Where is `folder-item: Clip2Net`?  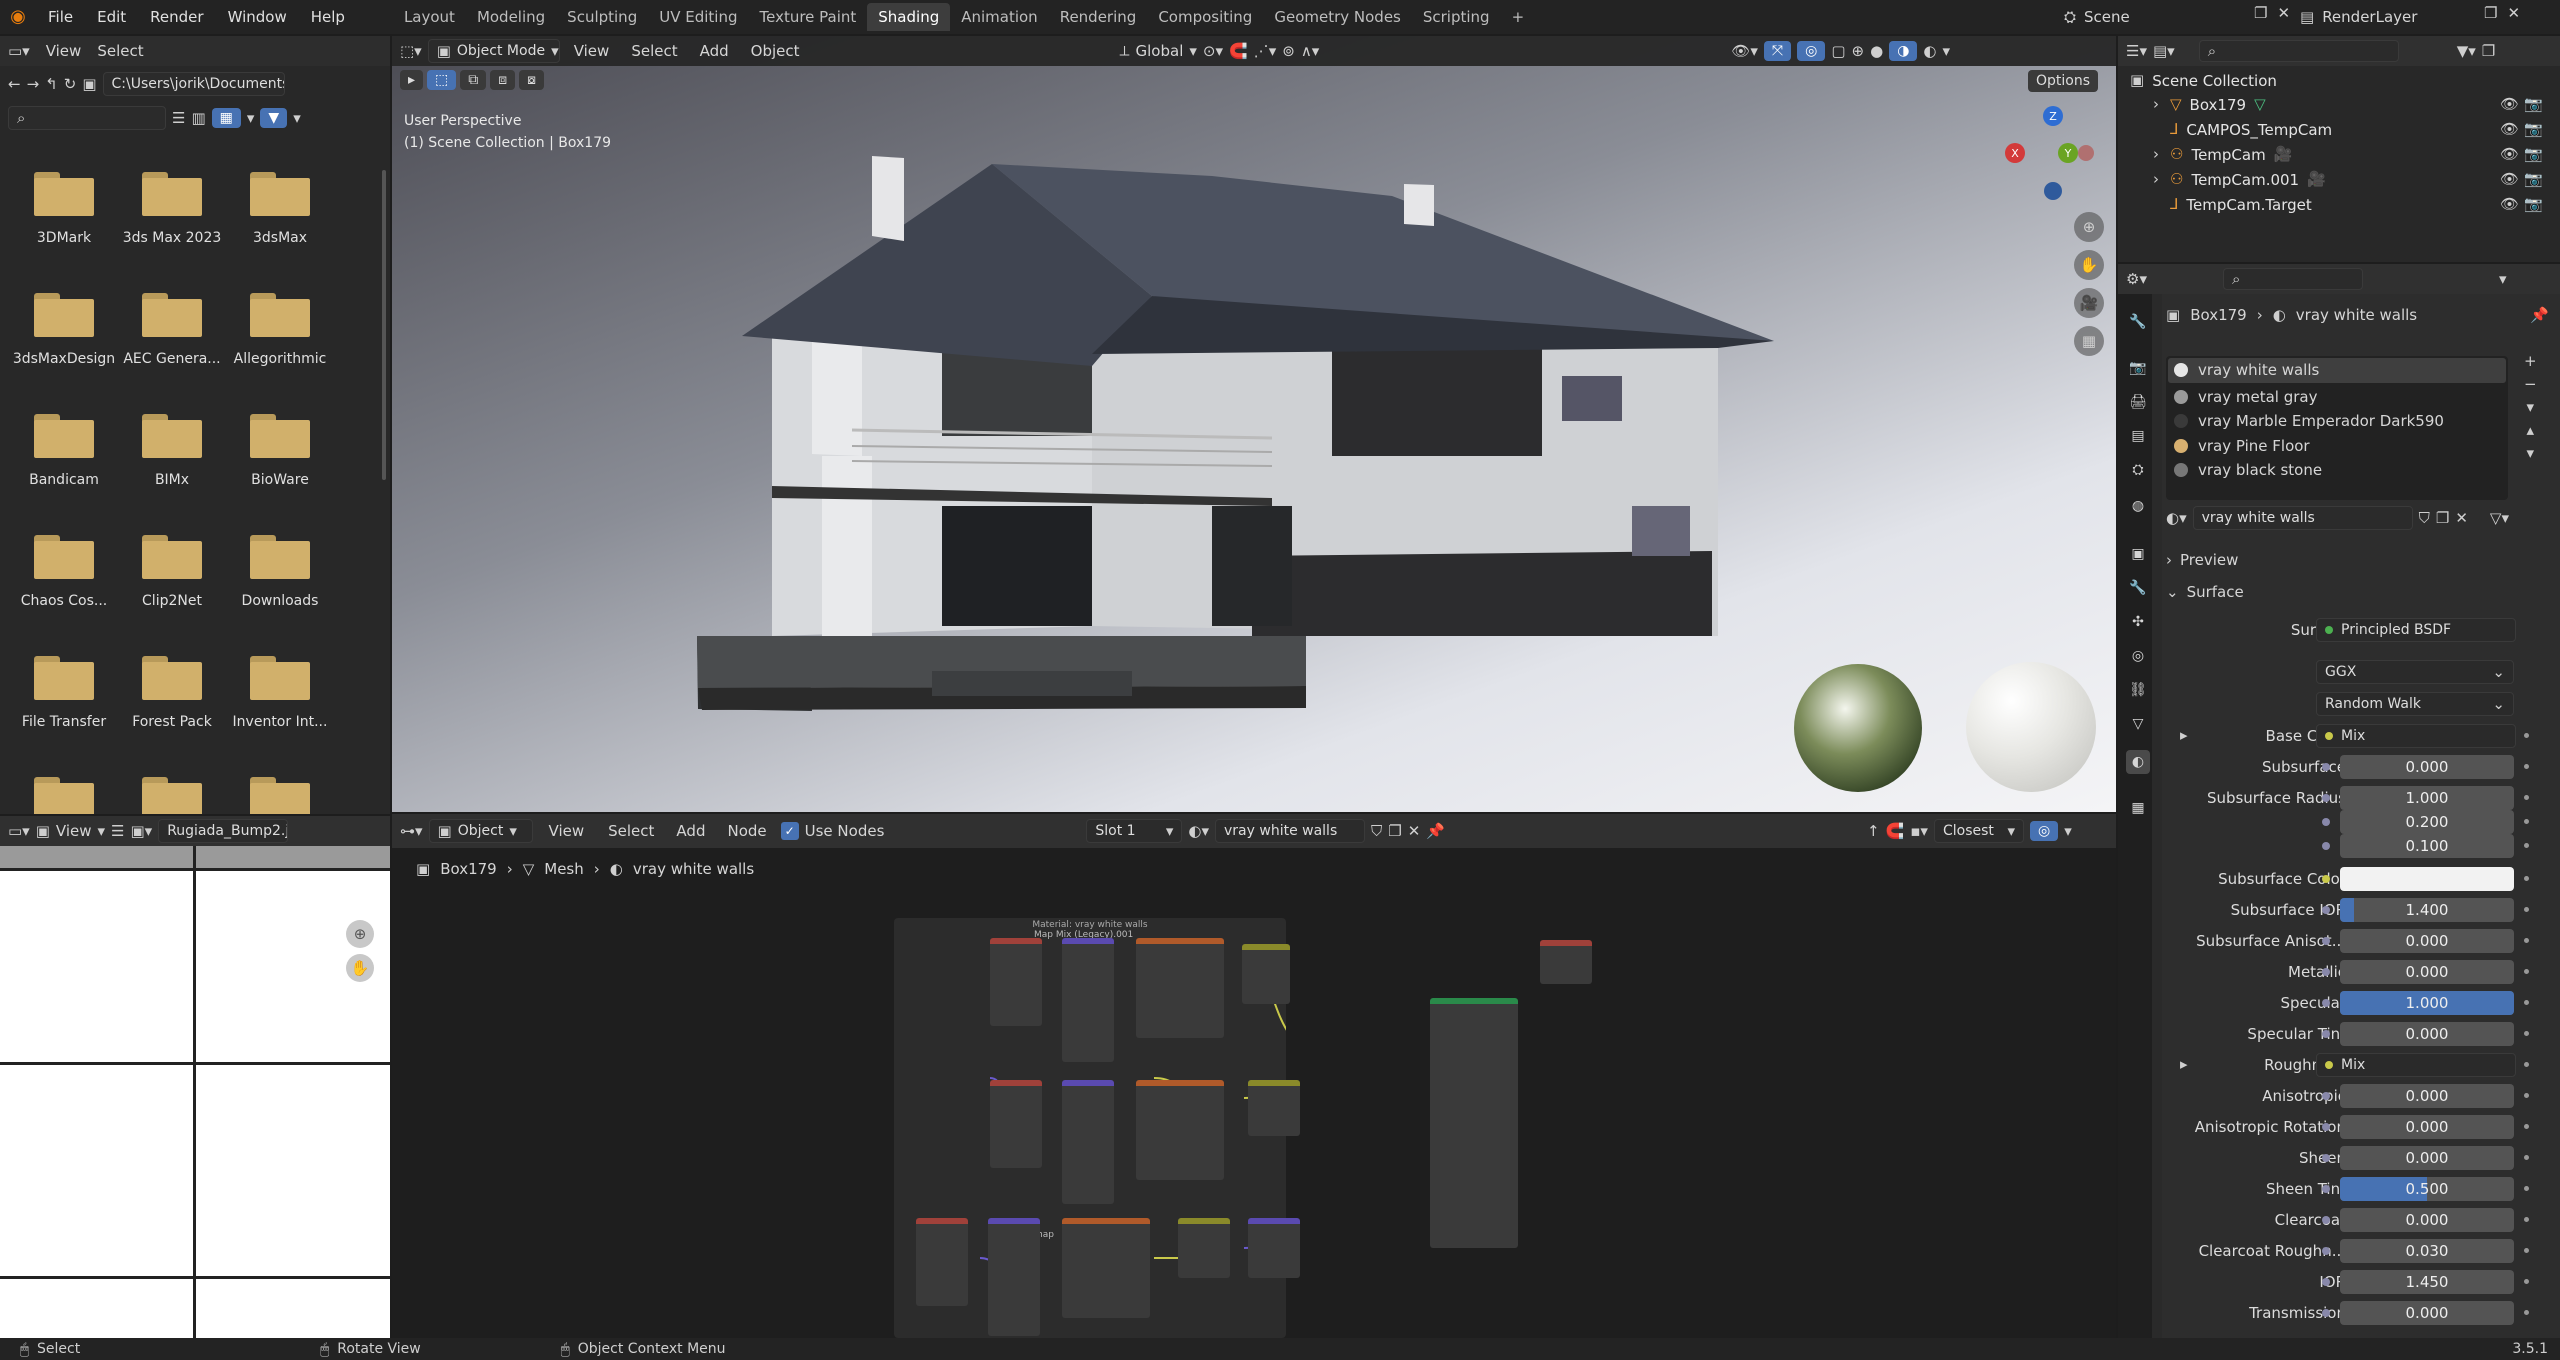 folder-item: Clip2Net is located at coordinates (172, 572).